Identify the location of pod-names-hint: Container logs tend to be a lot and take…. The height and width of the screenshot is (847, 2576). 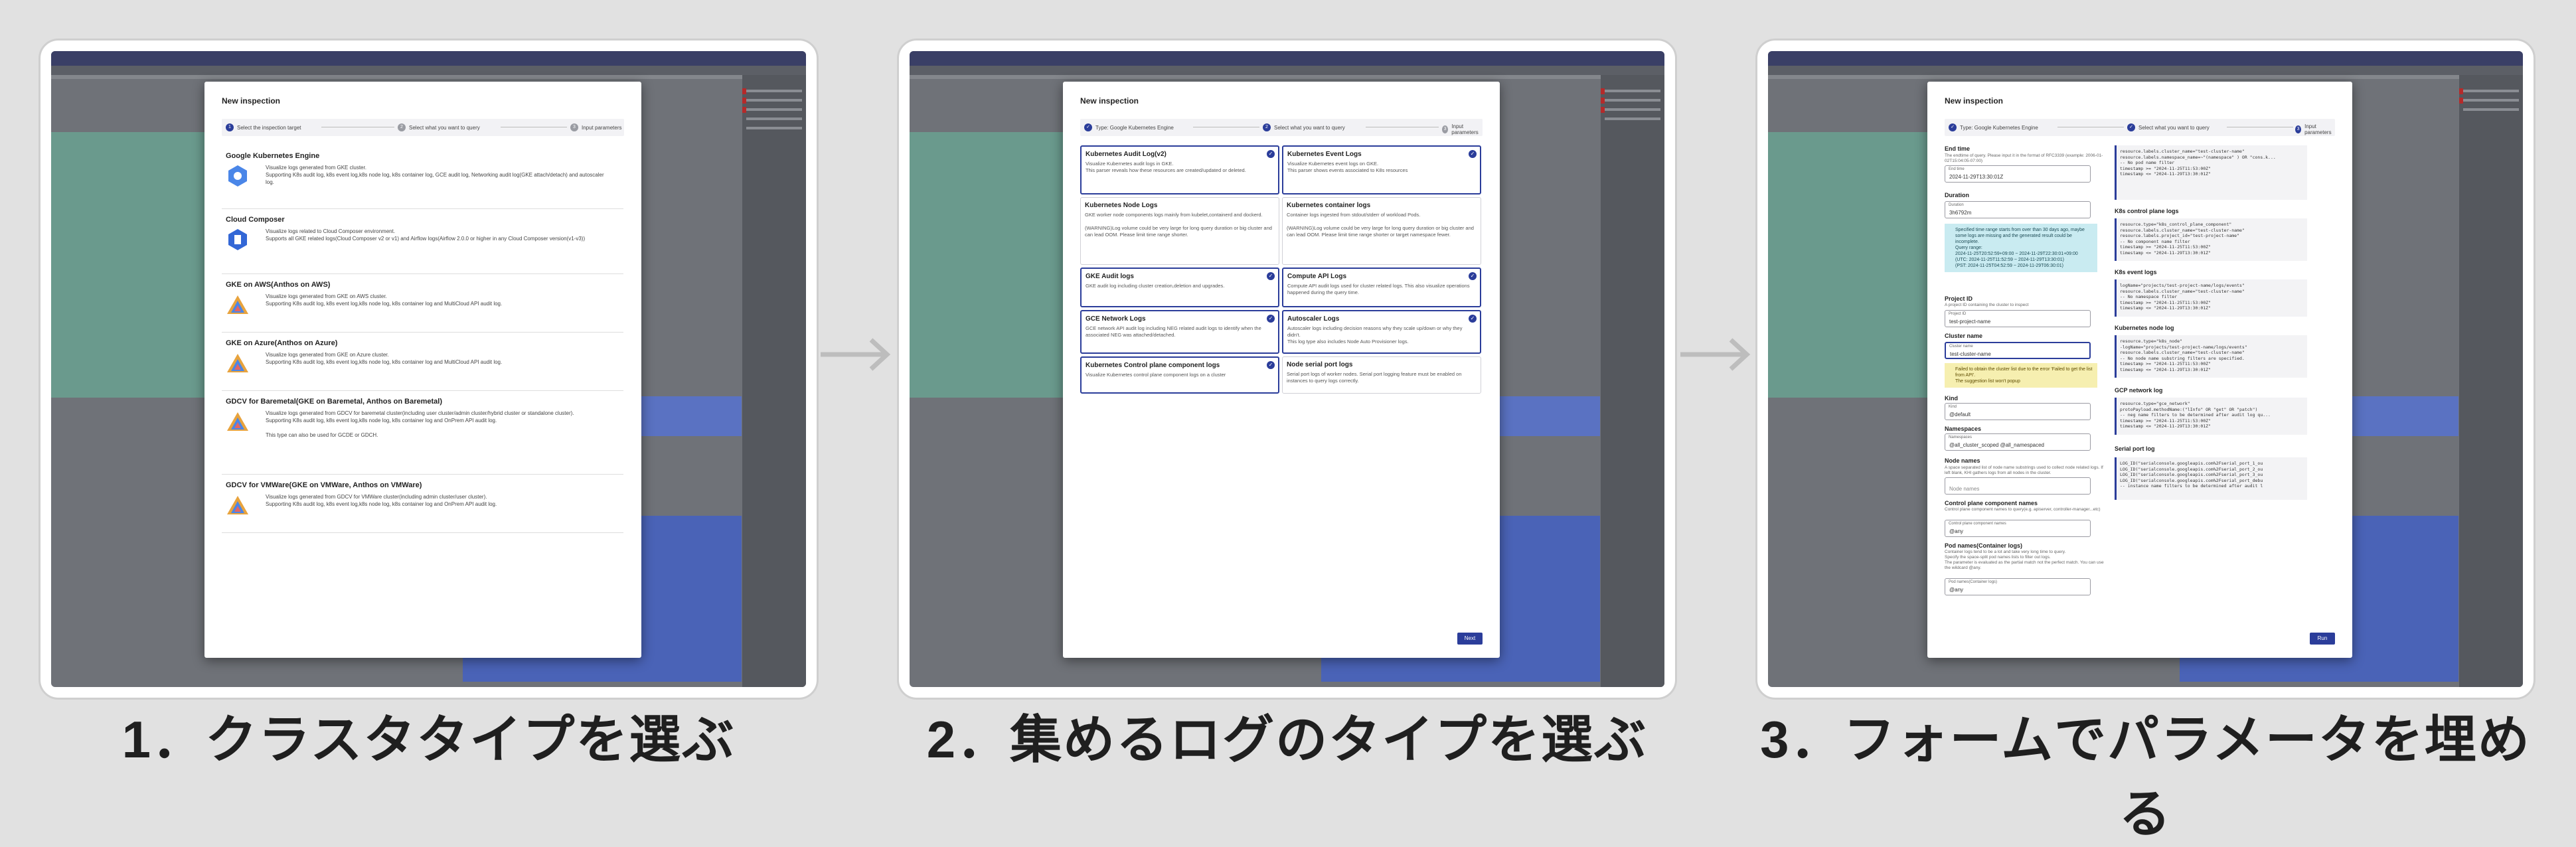
(2024, 560).